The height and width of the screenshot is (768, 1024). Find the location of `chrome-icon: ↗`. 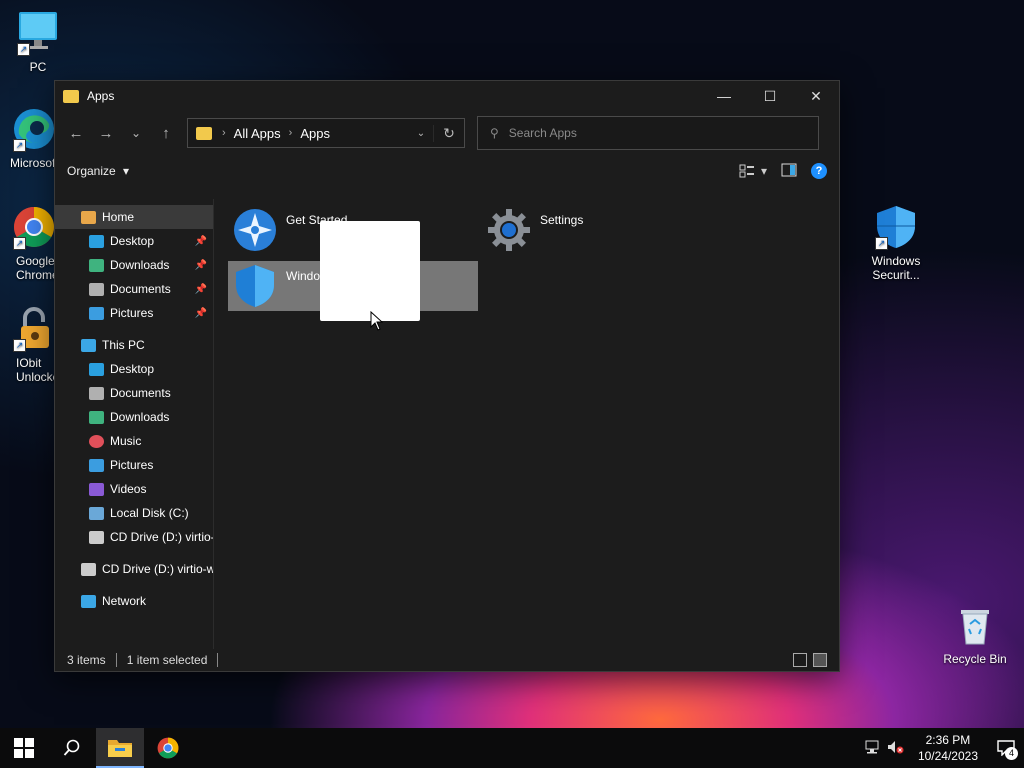

chrome-icon: ↗ is located at coordinates (34, 227).